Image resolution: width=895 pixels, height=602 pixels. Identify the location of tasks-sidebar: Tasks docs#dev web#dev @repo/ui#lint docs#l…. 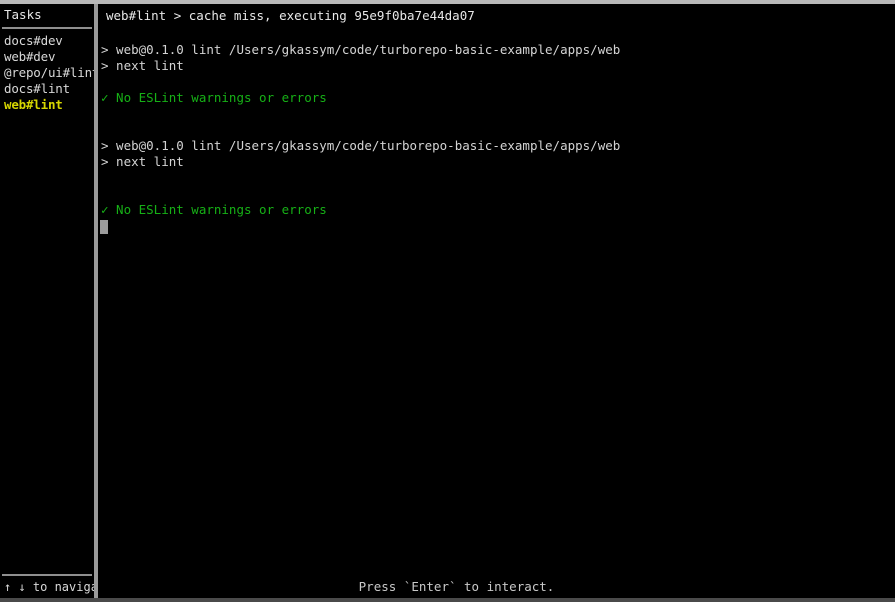
(48, 301).